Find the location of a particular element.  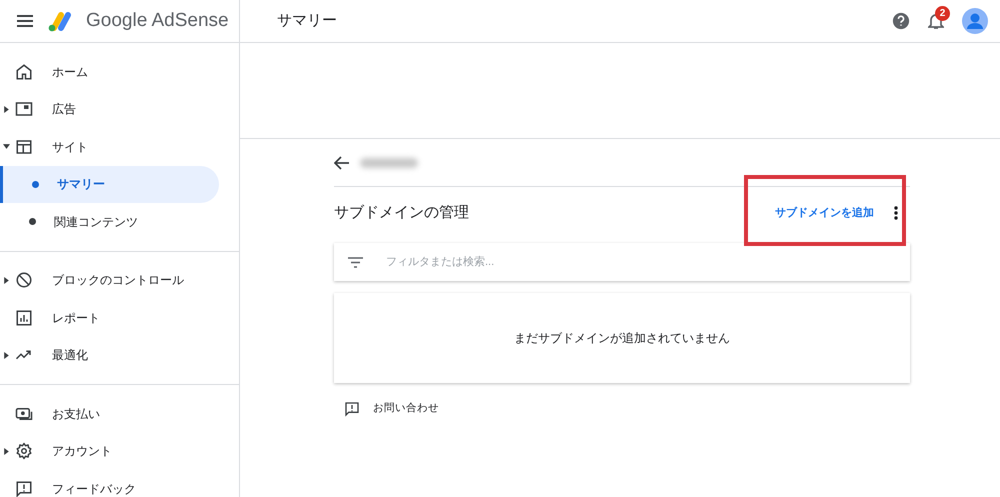

sidebar-item: レポート is located at coordinates (119, 317).